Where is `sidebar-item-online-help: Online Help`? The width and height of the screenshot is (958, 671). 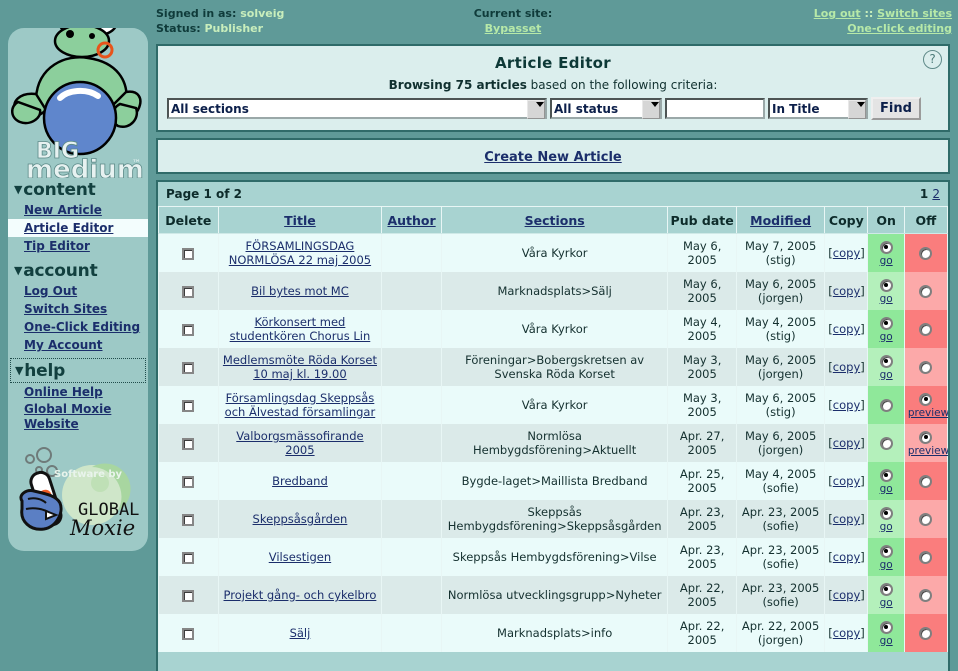
sidebar-item-online-help: Online Help is located at coordinates (78, 392).